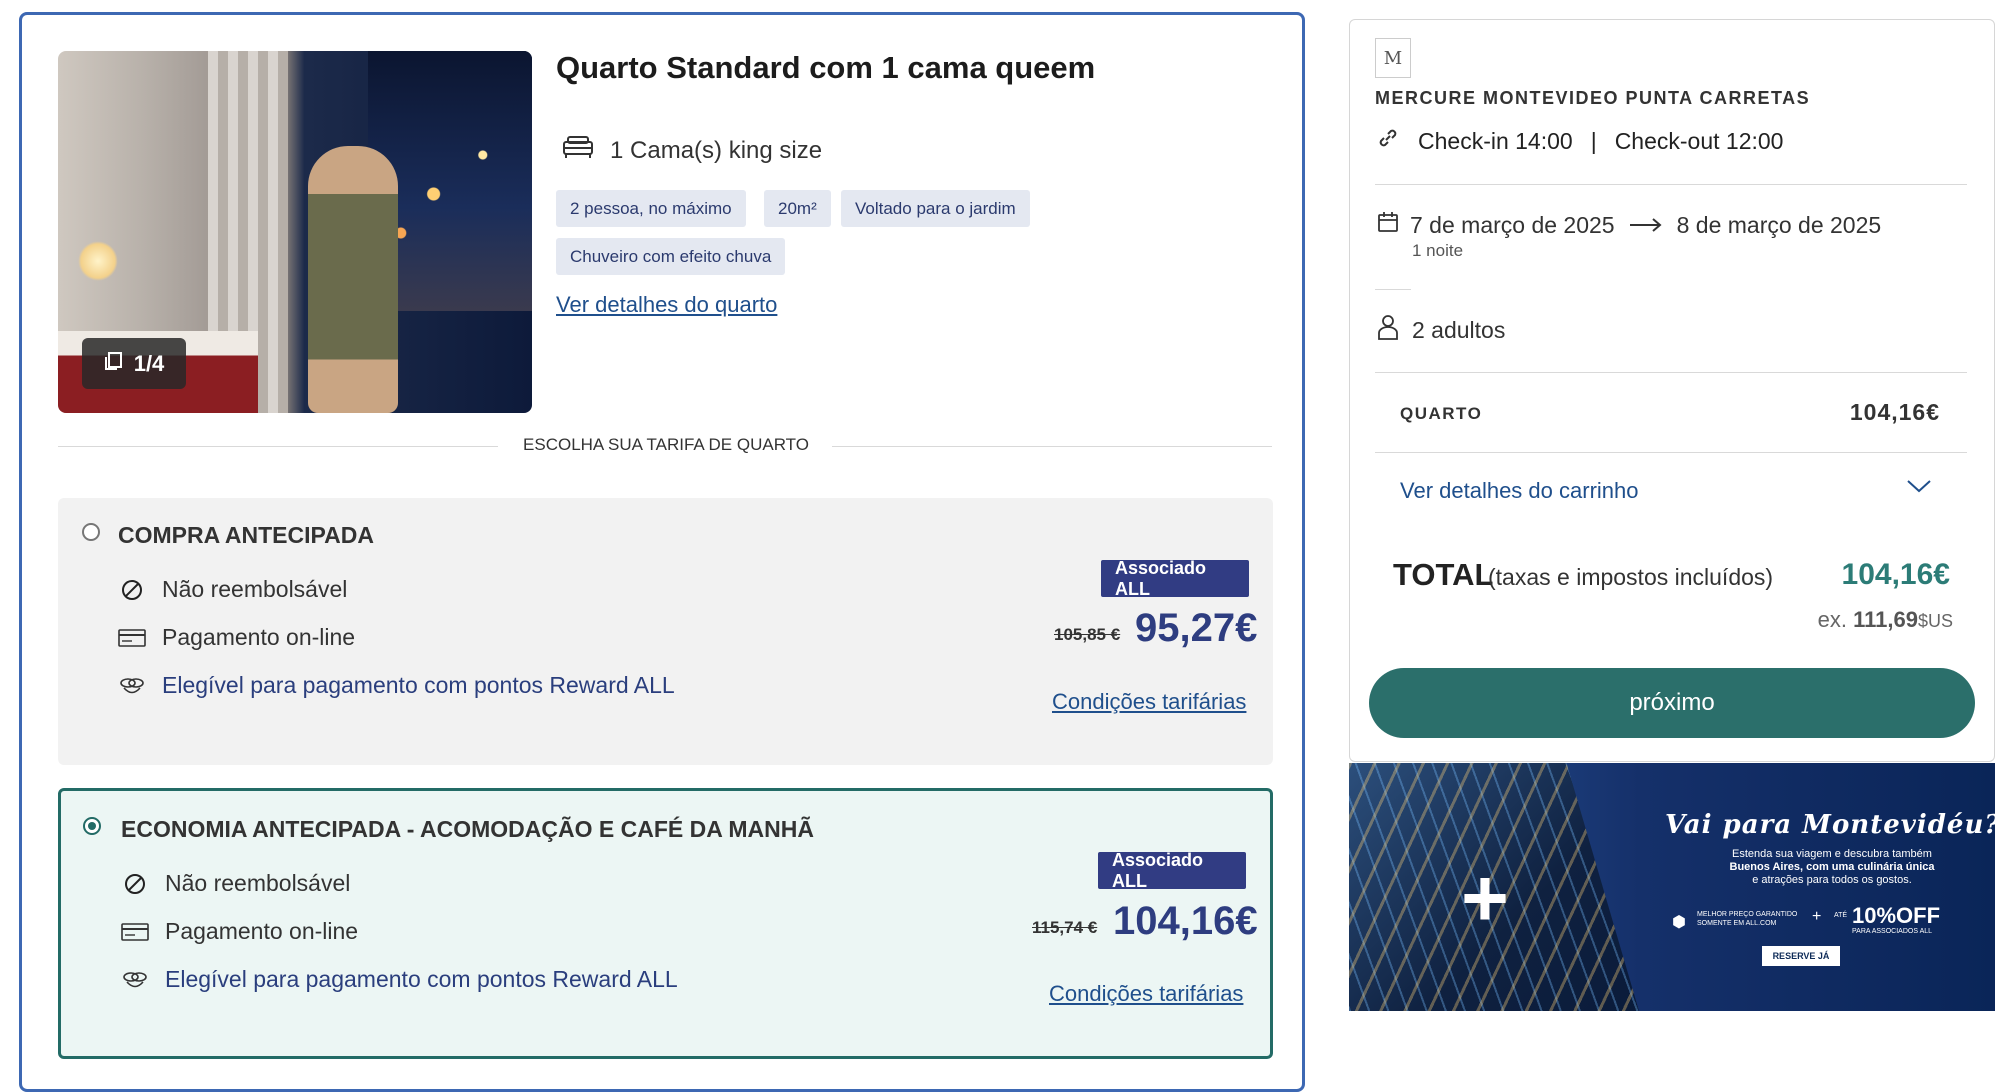  What do you see at coordinates (1628, 225) in the screenshot?
I see `stay-dates: 7 de março de 2025 8 de março de 2025` at bounding box center [1628, 225].